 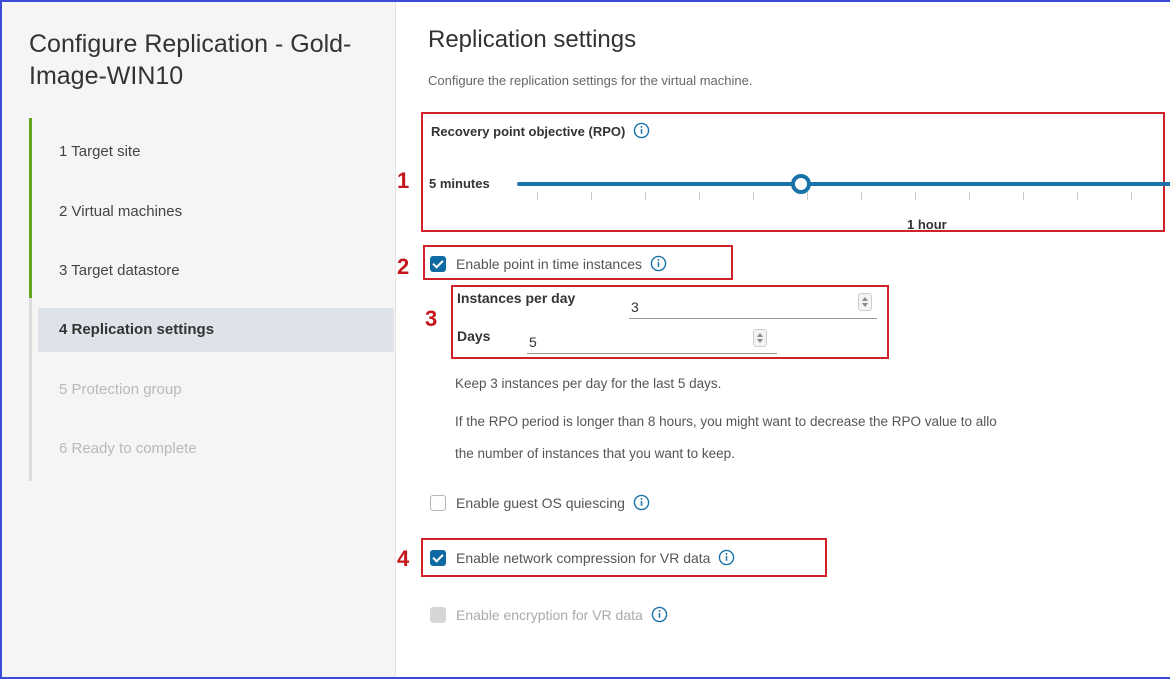 What do you see at coordinates (190, 60) in the screenshot?
I see `wizard-title: Configure Replication - Gold-Image-WIN10` at bounding box center [190, 60].